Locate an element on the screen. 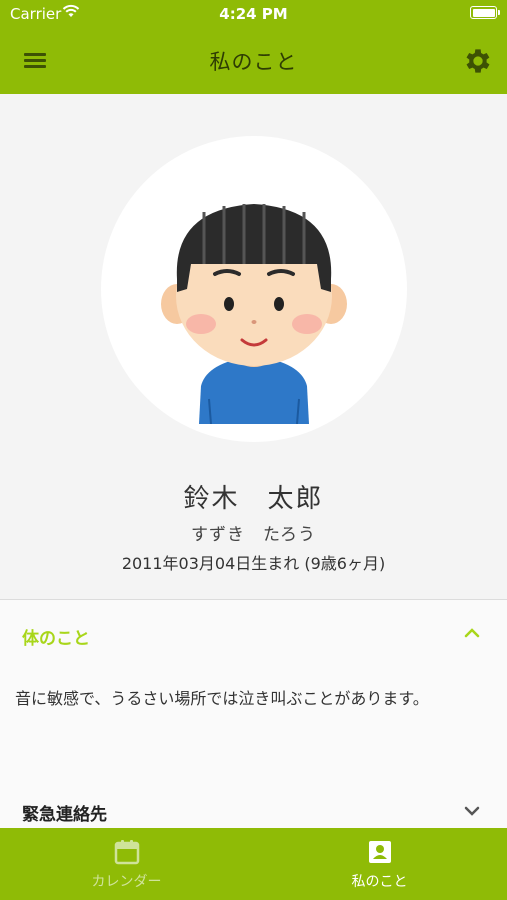 The width and height of the screenshot is (507, 900). profile-name: 鈴木 太郎 is located at coordinates (253, 499).